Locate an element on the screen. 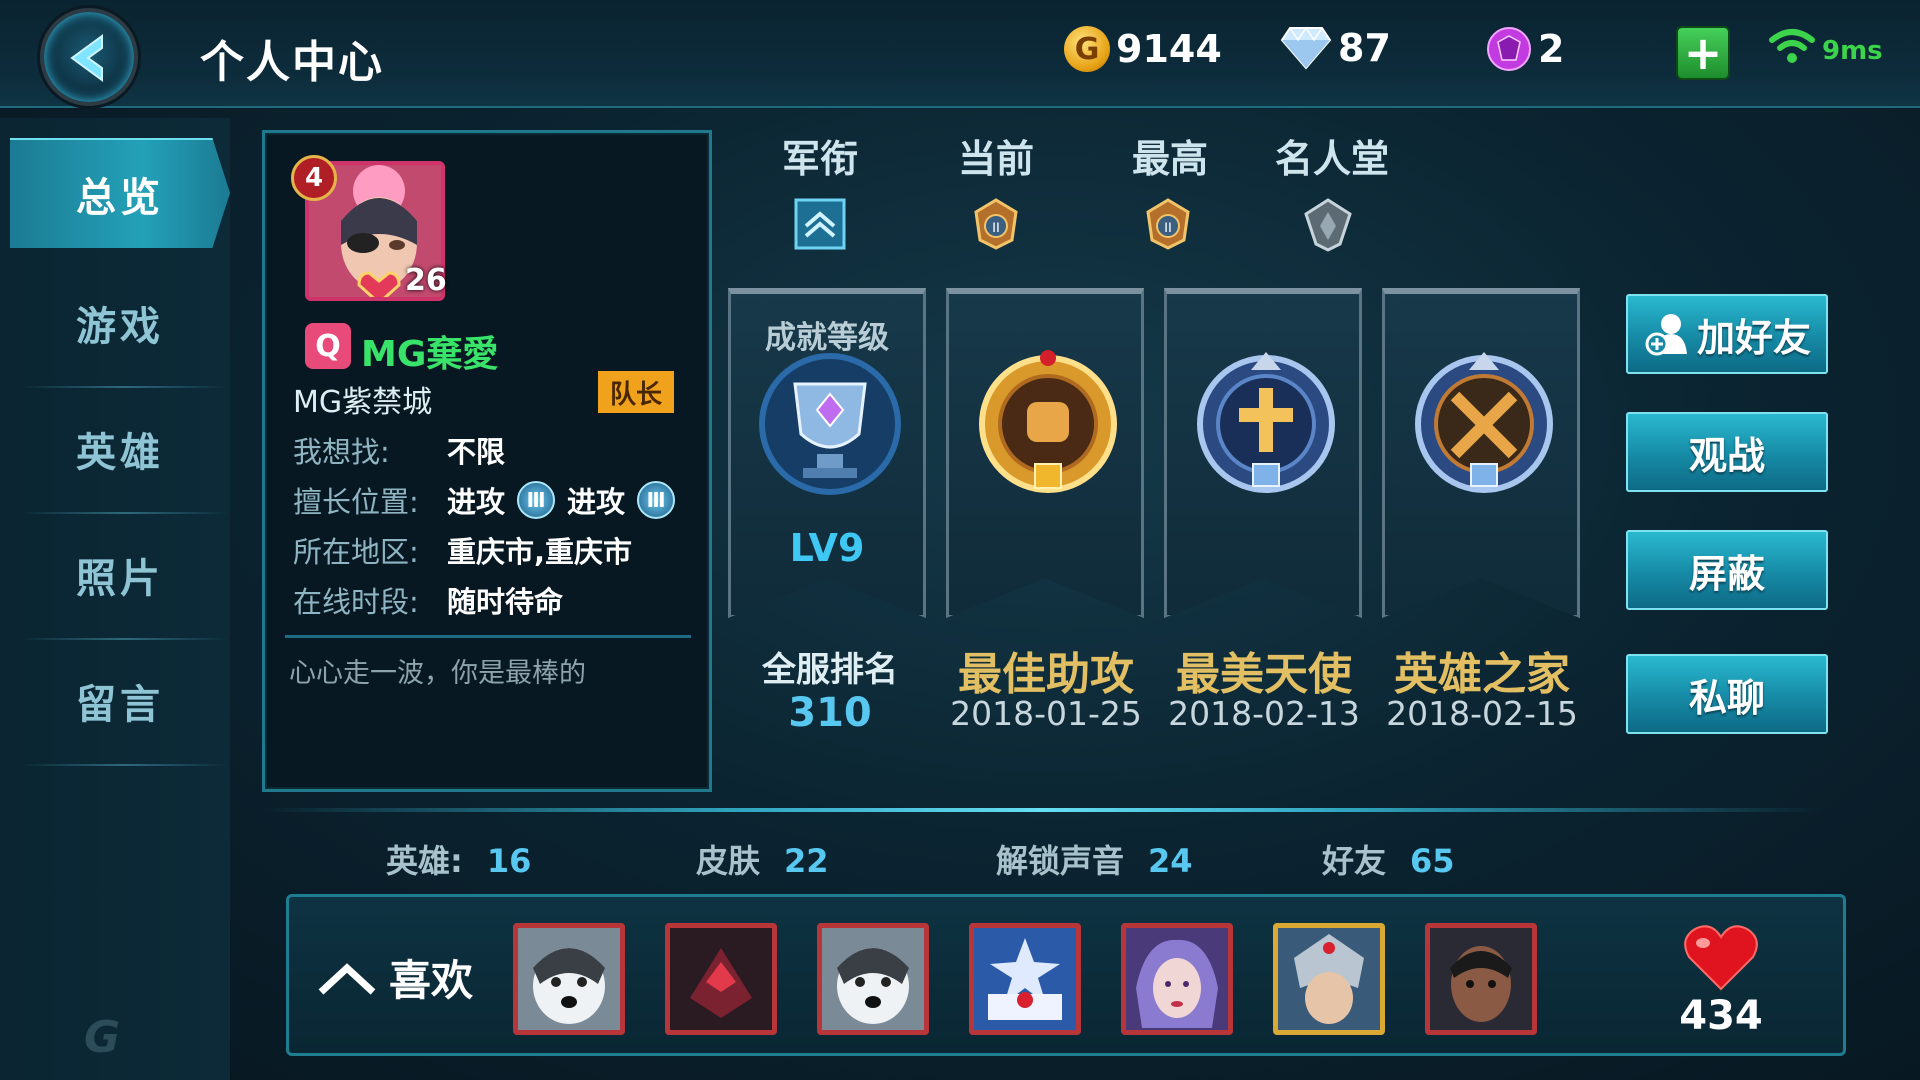  stat-heroes: 英雄: 16 is located at coordinates (458, 859).